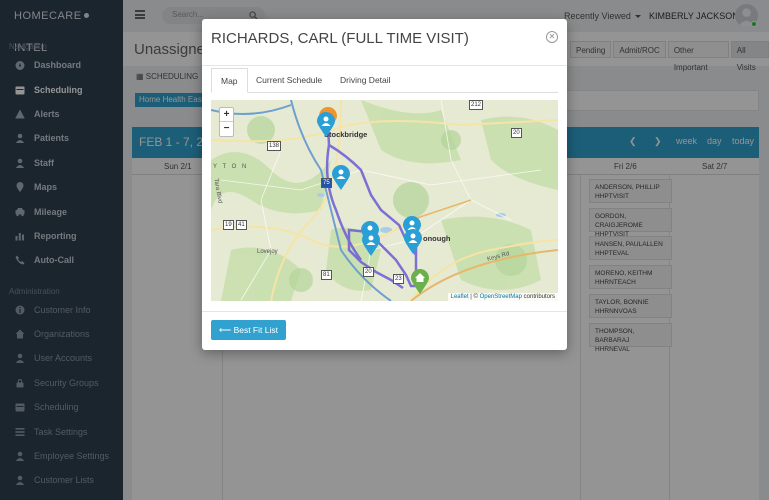 The width and height of the screenshot is (769, 500). Describe the element at coordinates (274, 146) in the screenshot. I see `map-shield: 138` at that location.